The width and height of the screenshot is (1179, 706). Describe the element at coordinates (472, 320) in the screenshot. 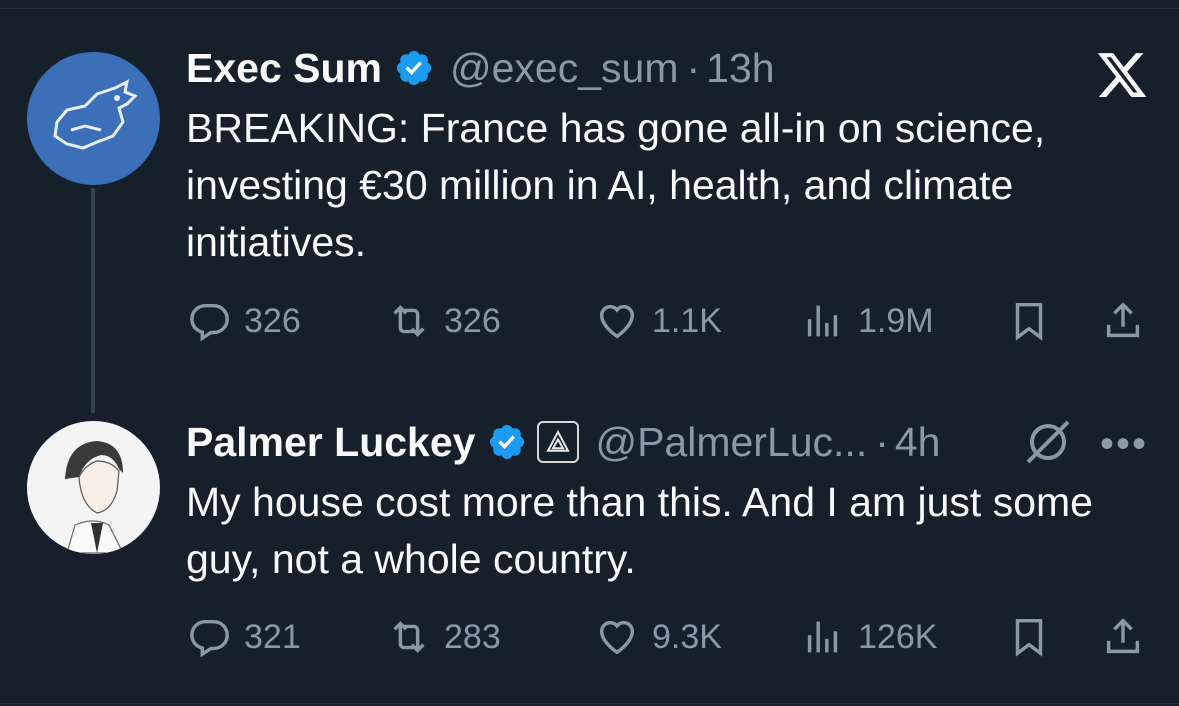

I see `retweet-count: 326` at that location.